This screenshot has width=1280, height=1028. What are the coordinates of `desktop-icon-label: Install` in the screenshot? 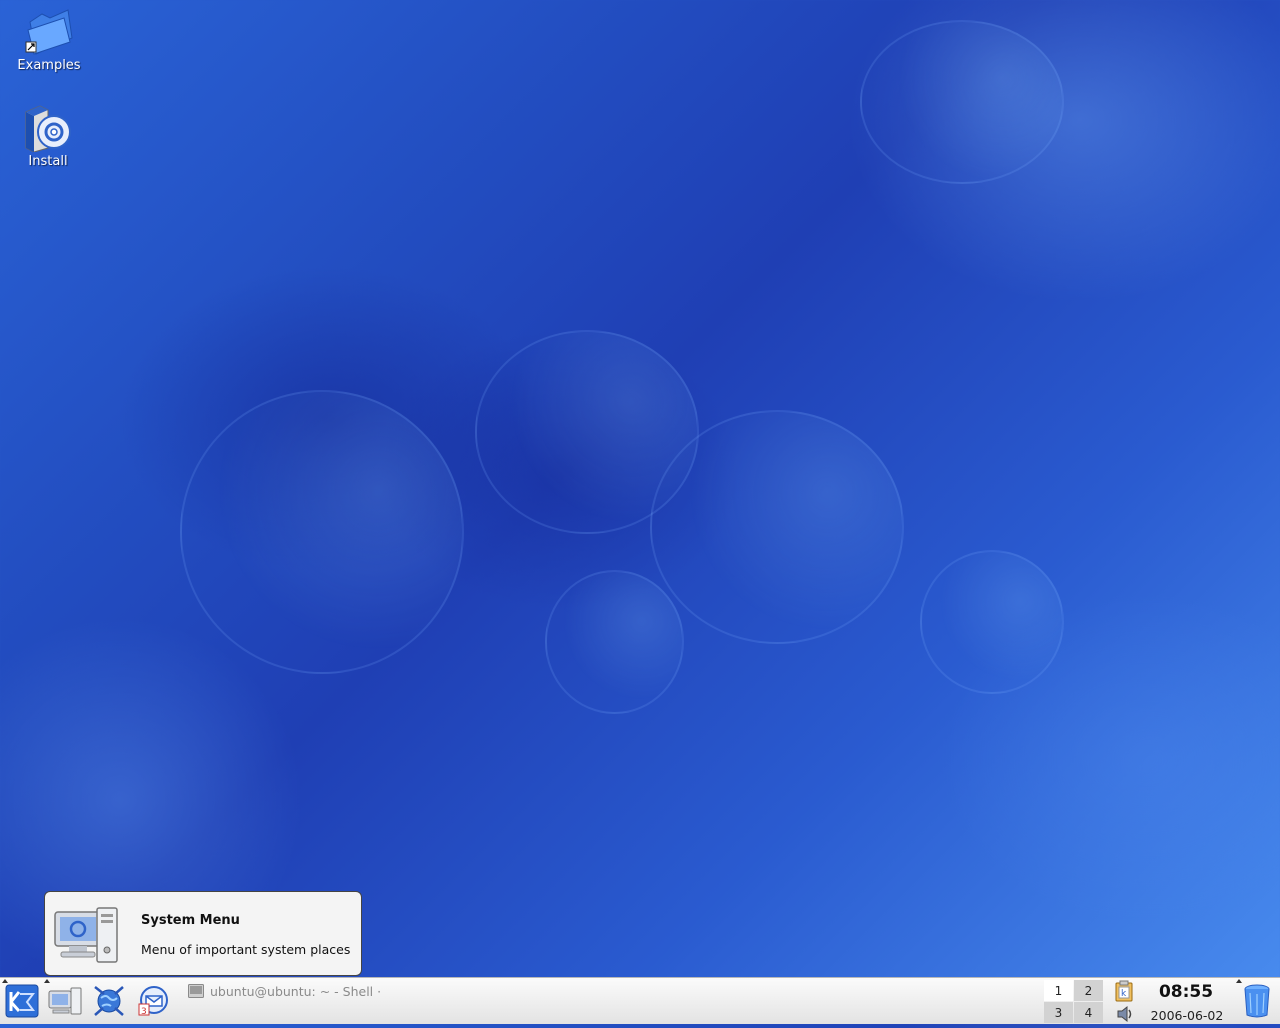 It's located at (48, 161).